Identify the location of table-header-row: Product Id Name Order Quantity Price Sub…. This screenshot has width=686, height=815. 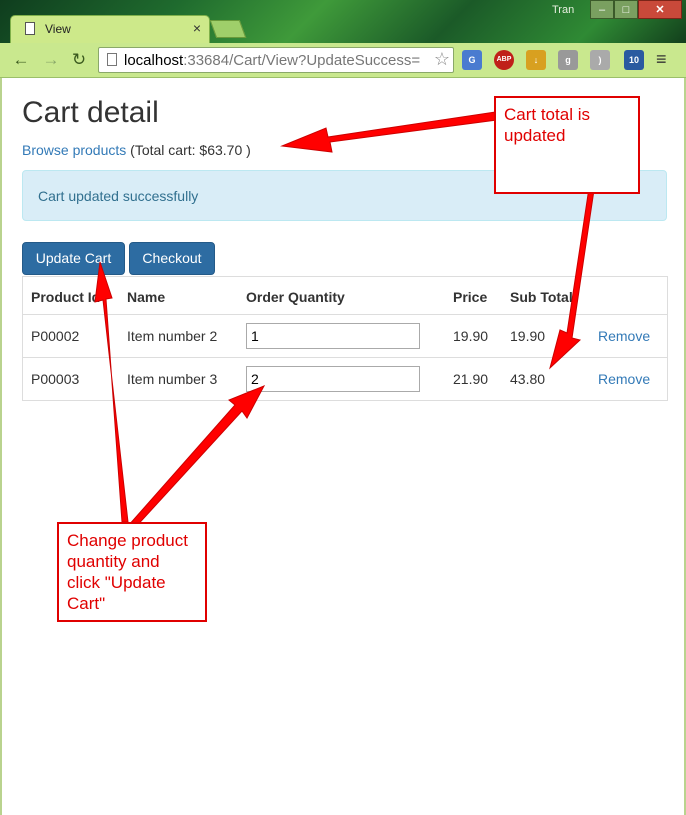
(345, 295).